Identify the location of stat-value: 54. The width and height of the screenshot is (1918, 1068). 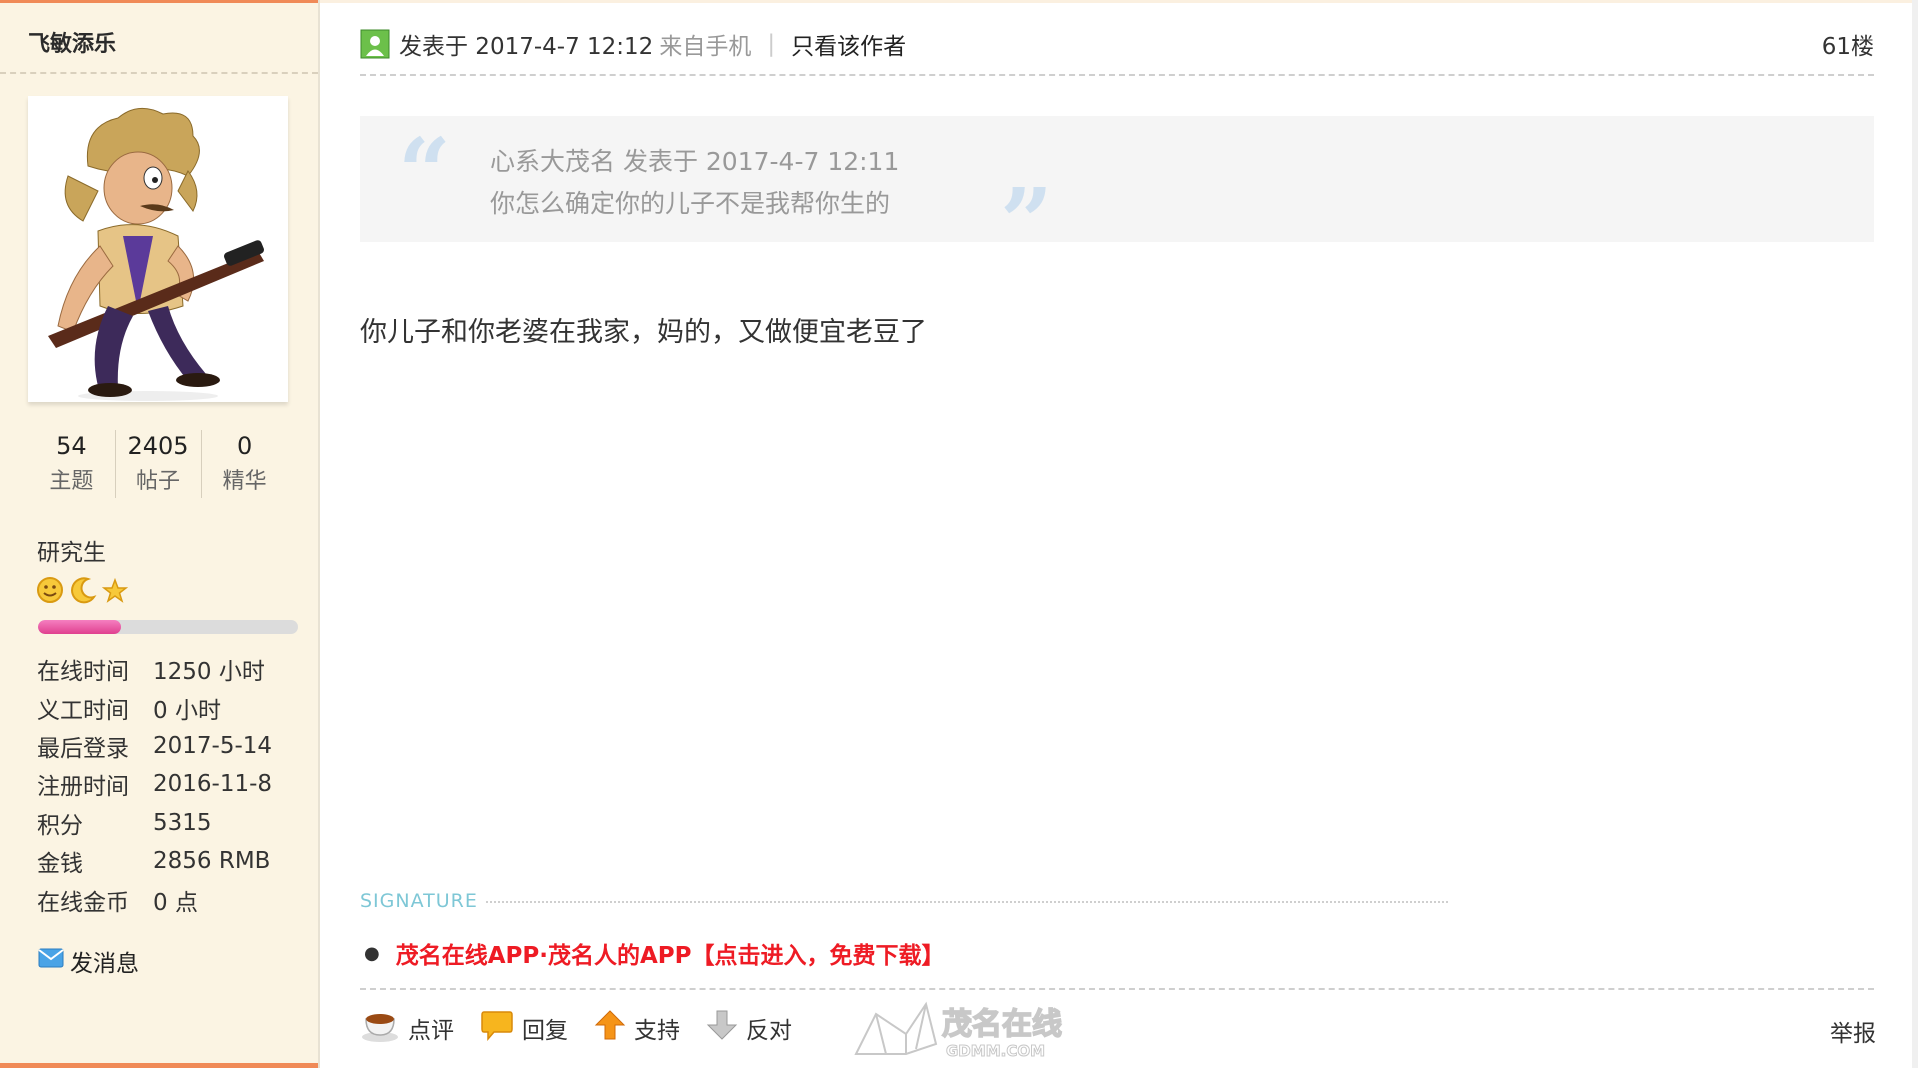
(71, 446).